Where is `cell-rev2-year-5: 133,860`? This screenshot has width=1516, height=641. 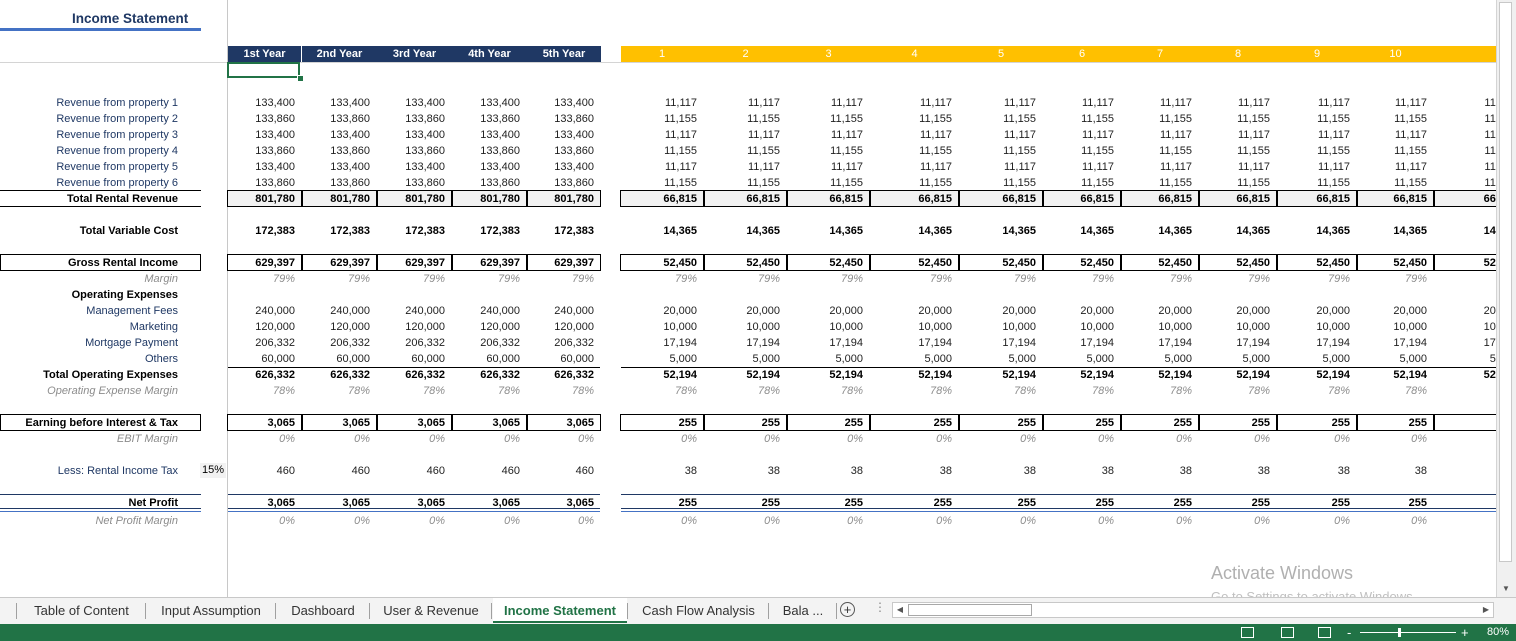
cell-rev2-year-5: 133,860 is located at coordinates (561, 119).